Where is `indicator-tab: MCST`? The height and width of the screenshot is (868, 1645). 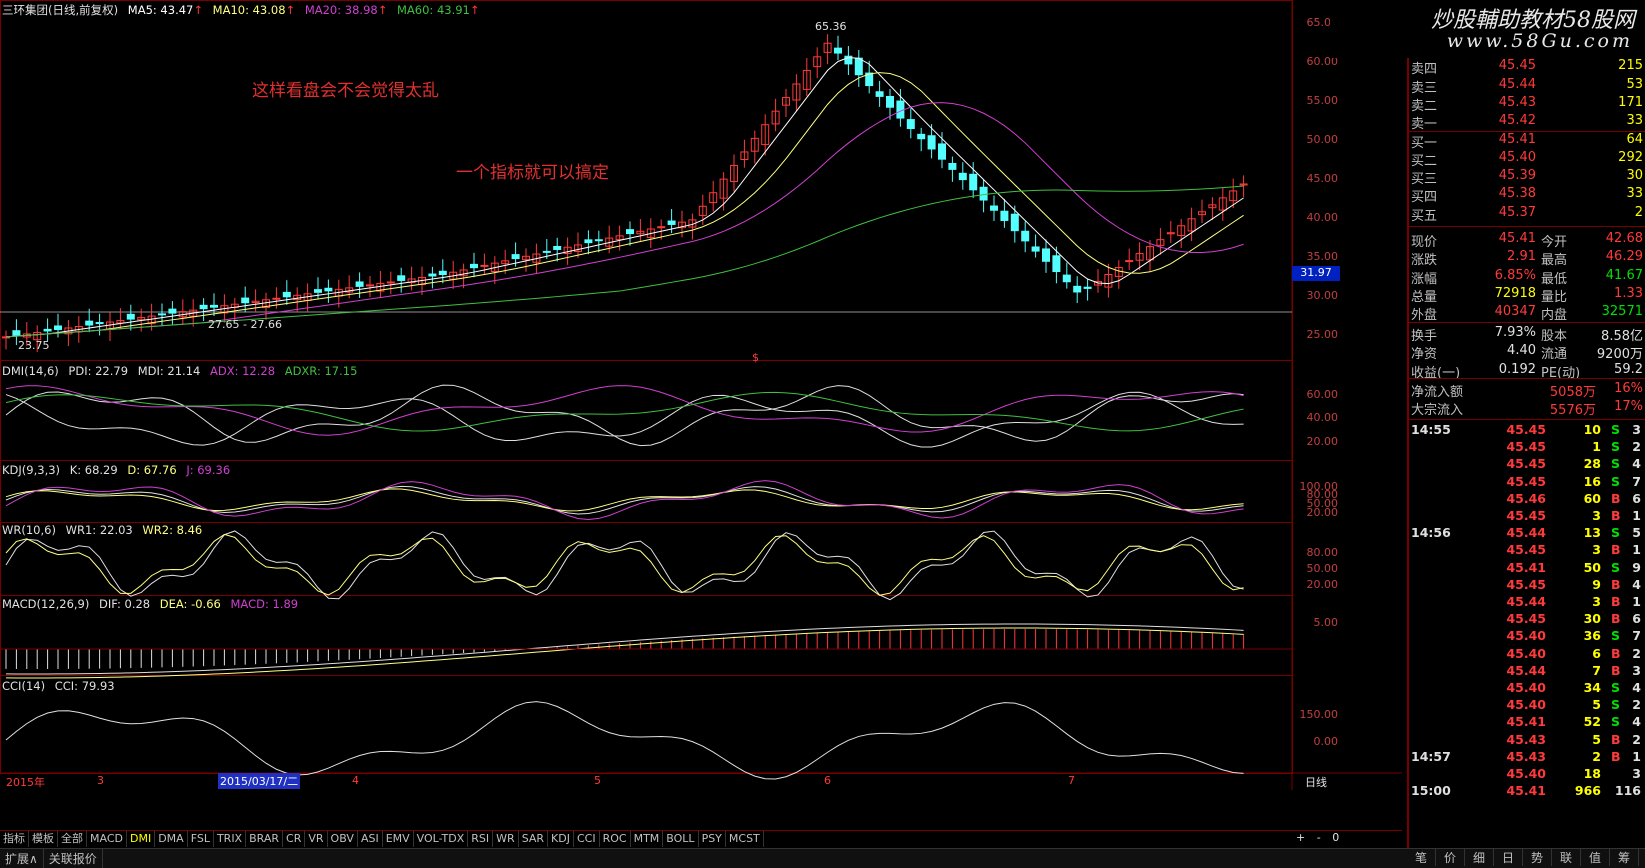 indicator-tab: MCST is located at coordinates (745, 839).